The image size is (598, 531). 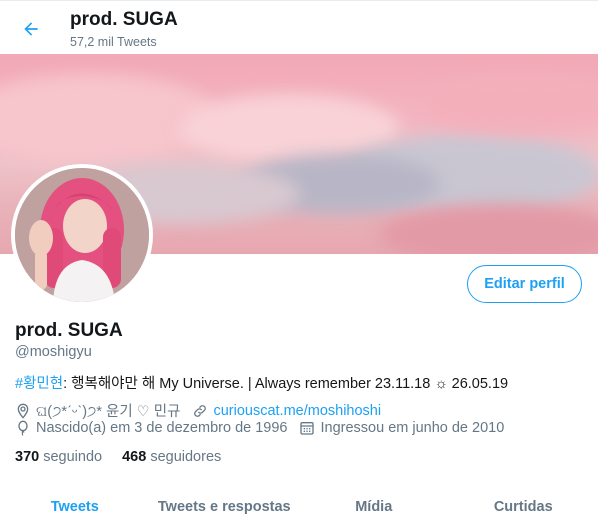 What do you see at coordinates (524, 284) in the screenshot?
I see `edit-profile-button: Editar perfil` at bounding box center [524, 284].